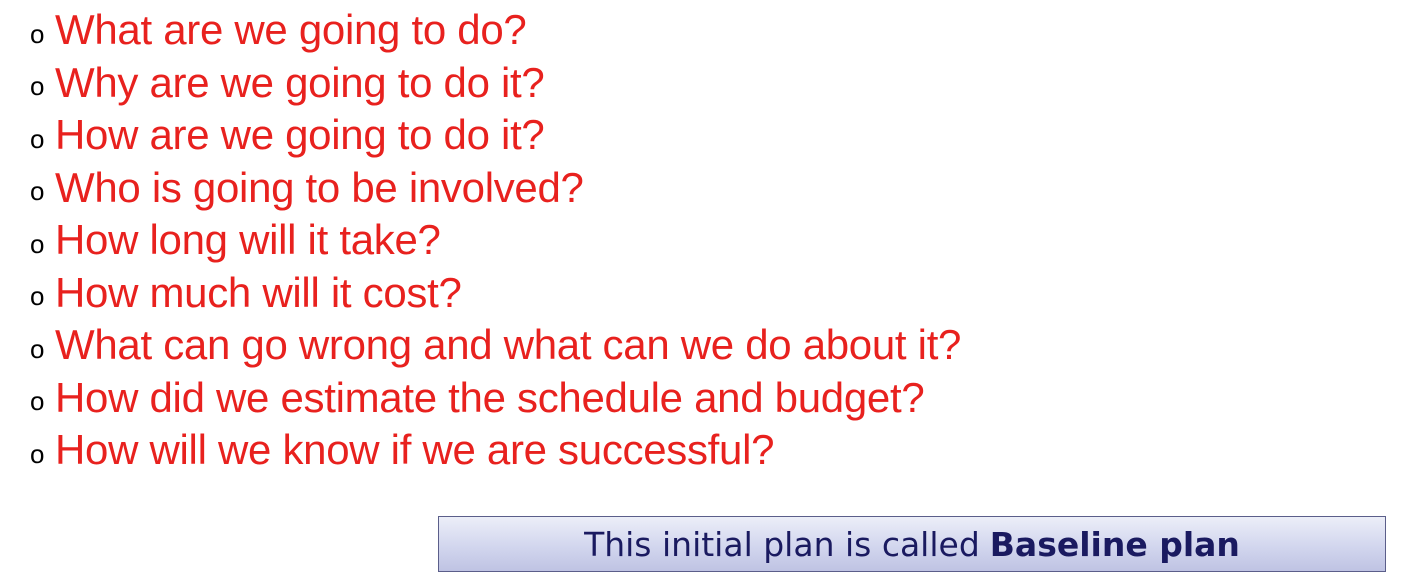 This screenshot has width=1402, height=582. I want to click on question-item: o Why are we going to do it?, so click(495, 83).